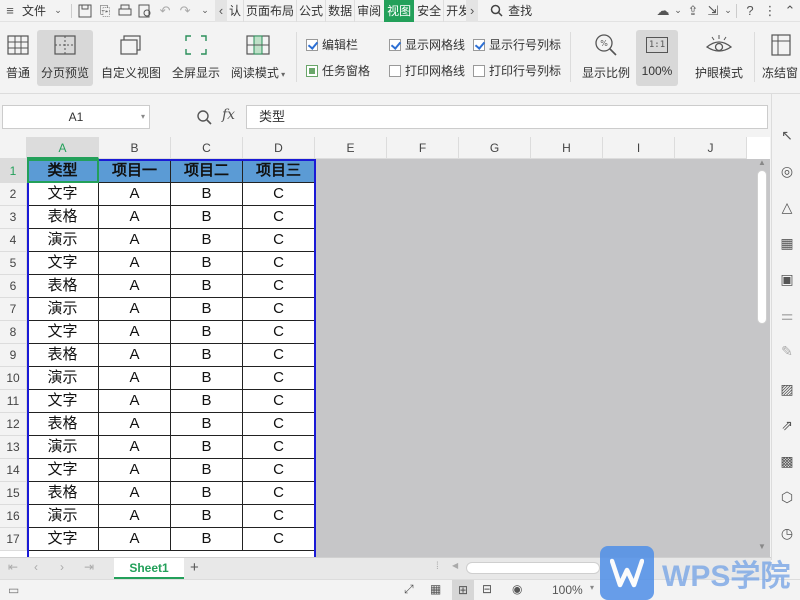 This screenshot has width=800, height=600. What do you see at coordinates (787, 461) in the screenshot?
I see `image-icon: ▩` at bounding box center [787, 461].